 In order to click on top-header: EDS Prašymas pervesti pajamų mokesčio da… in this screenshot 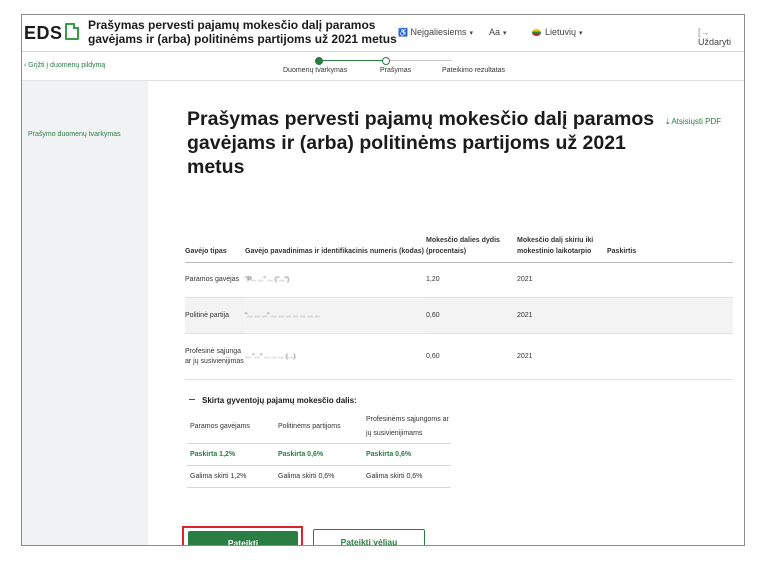, I will do `click(383, 33)`.